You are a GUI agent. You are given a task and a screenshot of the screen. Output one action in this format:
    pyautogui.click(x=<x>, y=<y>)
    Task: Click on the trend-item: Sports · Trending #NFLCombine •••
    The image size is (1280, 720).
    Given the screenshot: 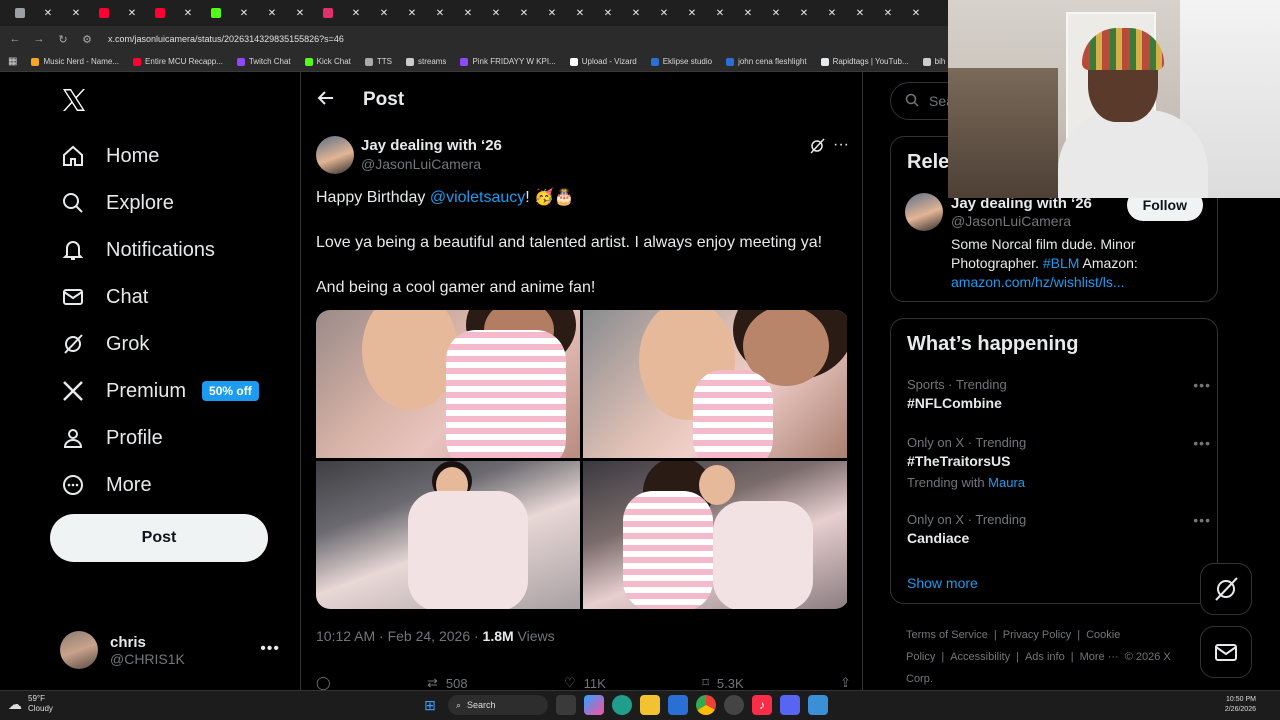 What is the action you would take?
    pyautogui.click(x=1058, y=394)
    